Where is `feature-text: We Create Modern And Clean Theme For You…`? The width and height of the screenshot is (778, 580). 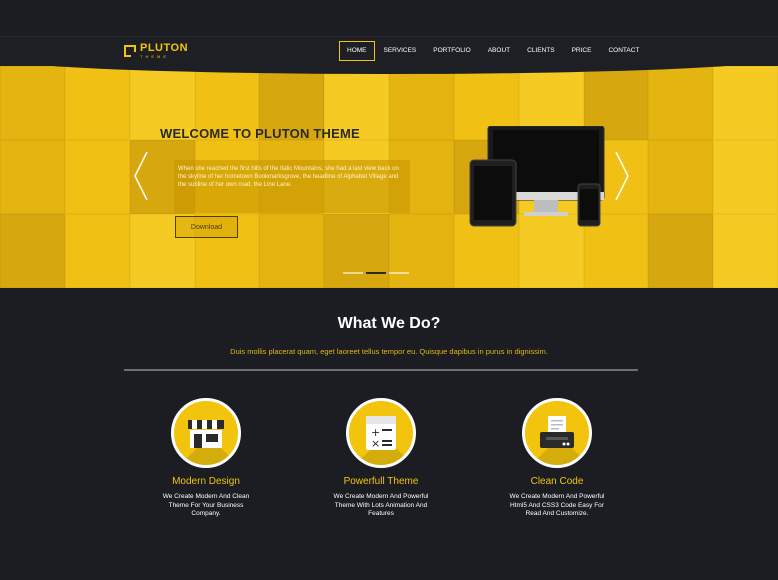
feature-text: We Create Modern And Clean Theme For You… is located at coordinates (206, 505).